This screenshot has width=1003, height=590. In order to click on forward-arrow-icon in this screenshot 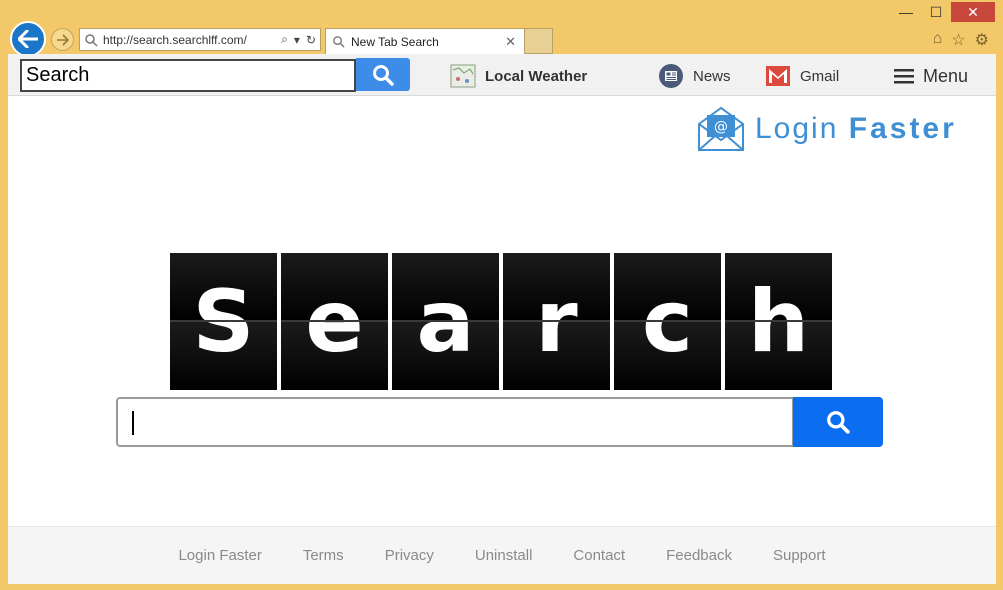, I will do `click(63, 39)`.